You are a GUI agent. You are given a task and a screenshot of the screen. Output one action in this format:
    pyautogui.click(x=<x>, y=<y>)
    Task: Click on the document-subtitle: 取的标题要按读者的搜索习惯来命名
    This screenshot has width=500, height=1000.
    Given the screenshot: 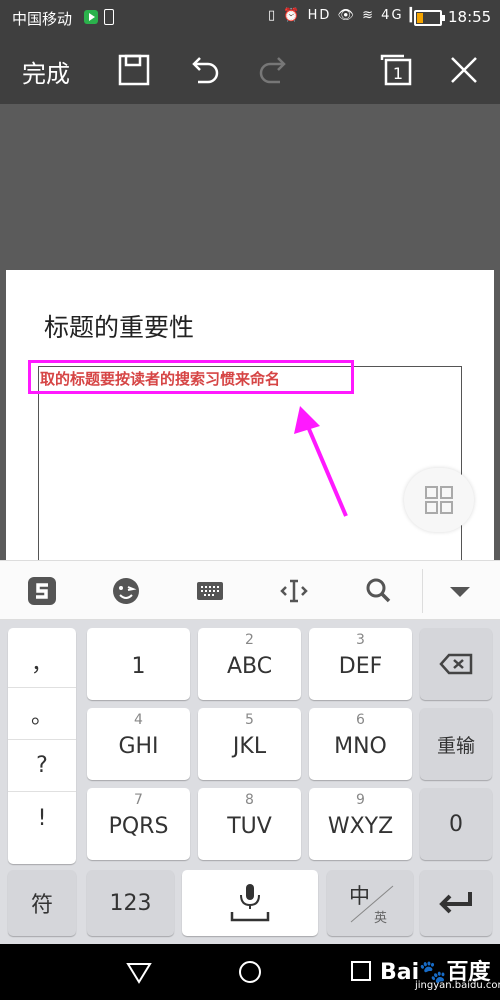 What is the action you would take?
    pyautogui.click(x=160, y=378)
    